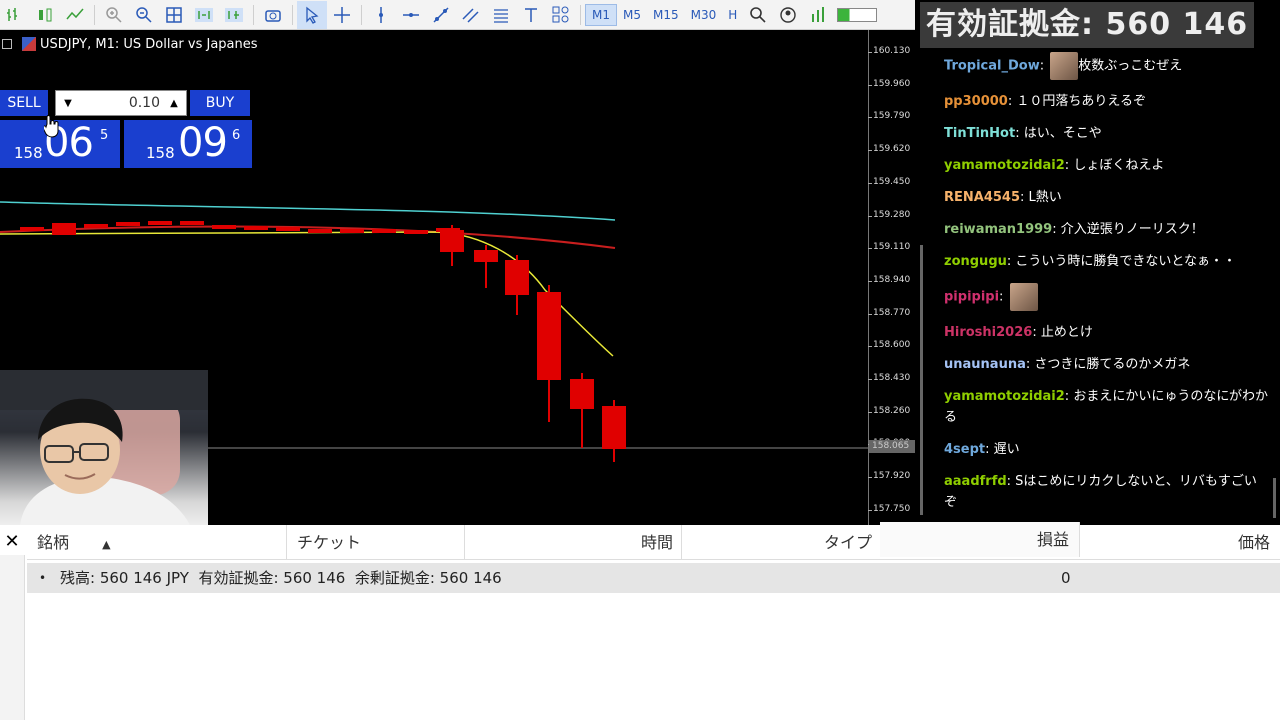 The width and height of the screenshot is (1280, 720). I want to click on grid-icon, so click(174, 15).